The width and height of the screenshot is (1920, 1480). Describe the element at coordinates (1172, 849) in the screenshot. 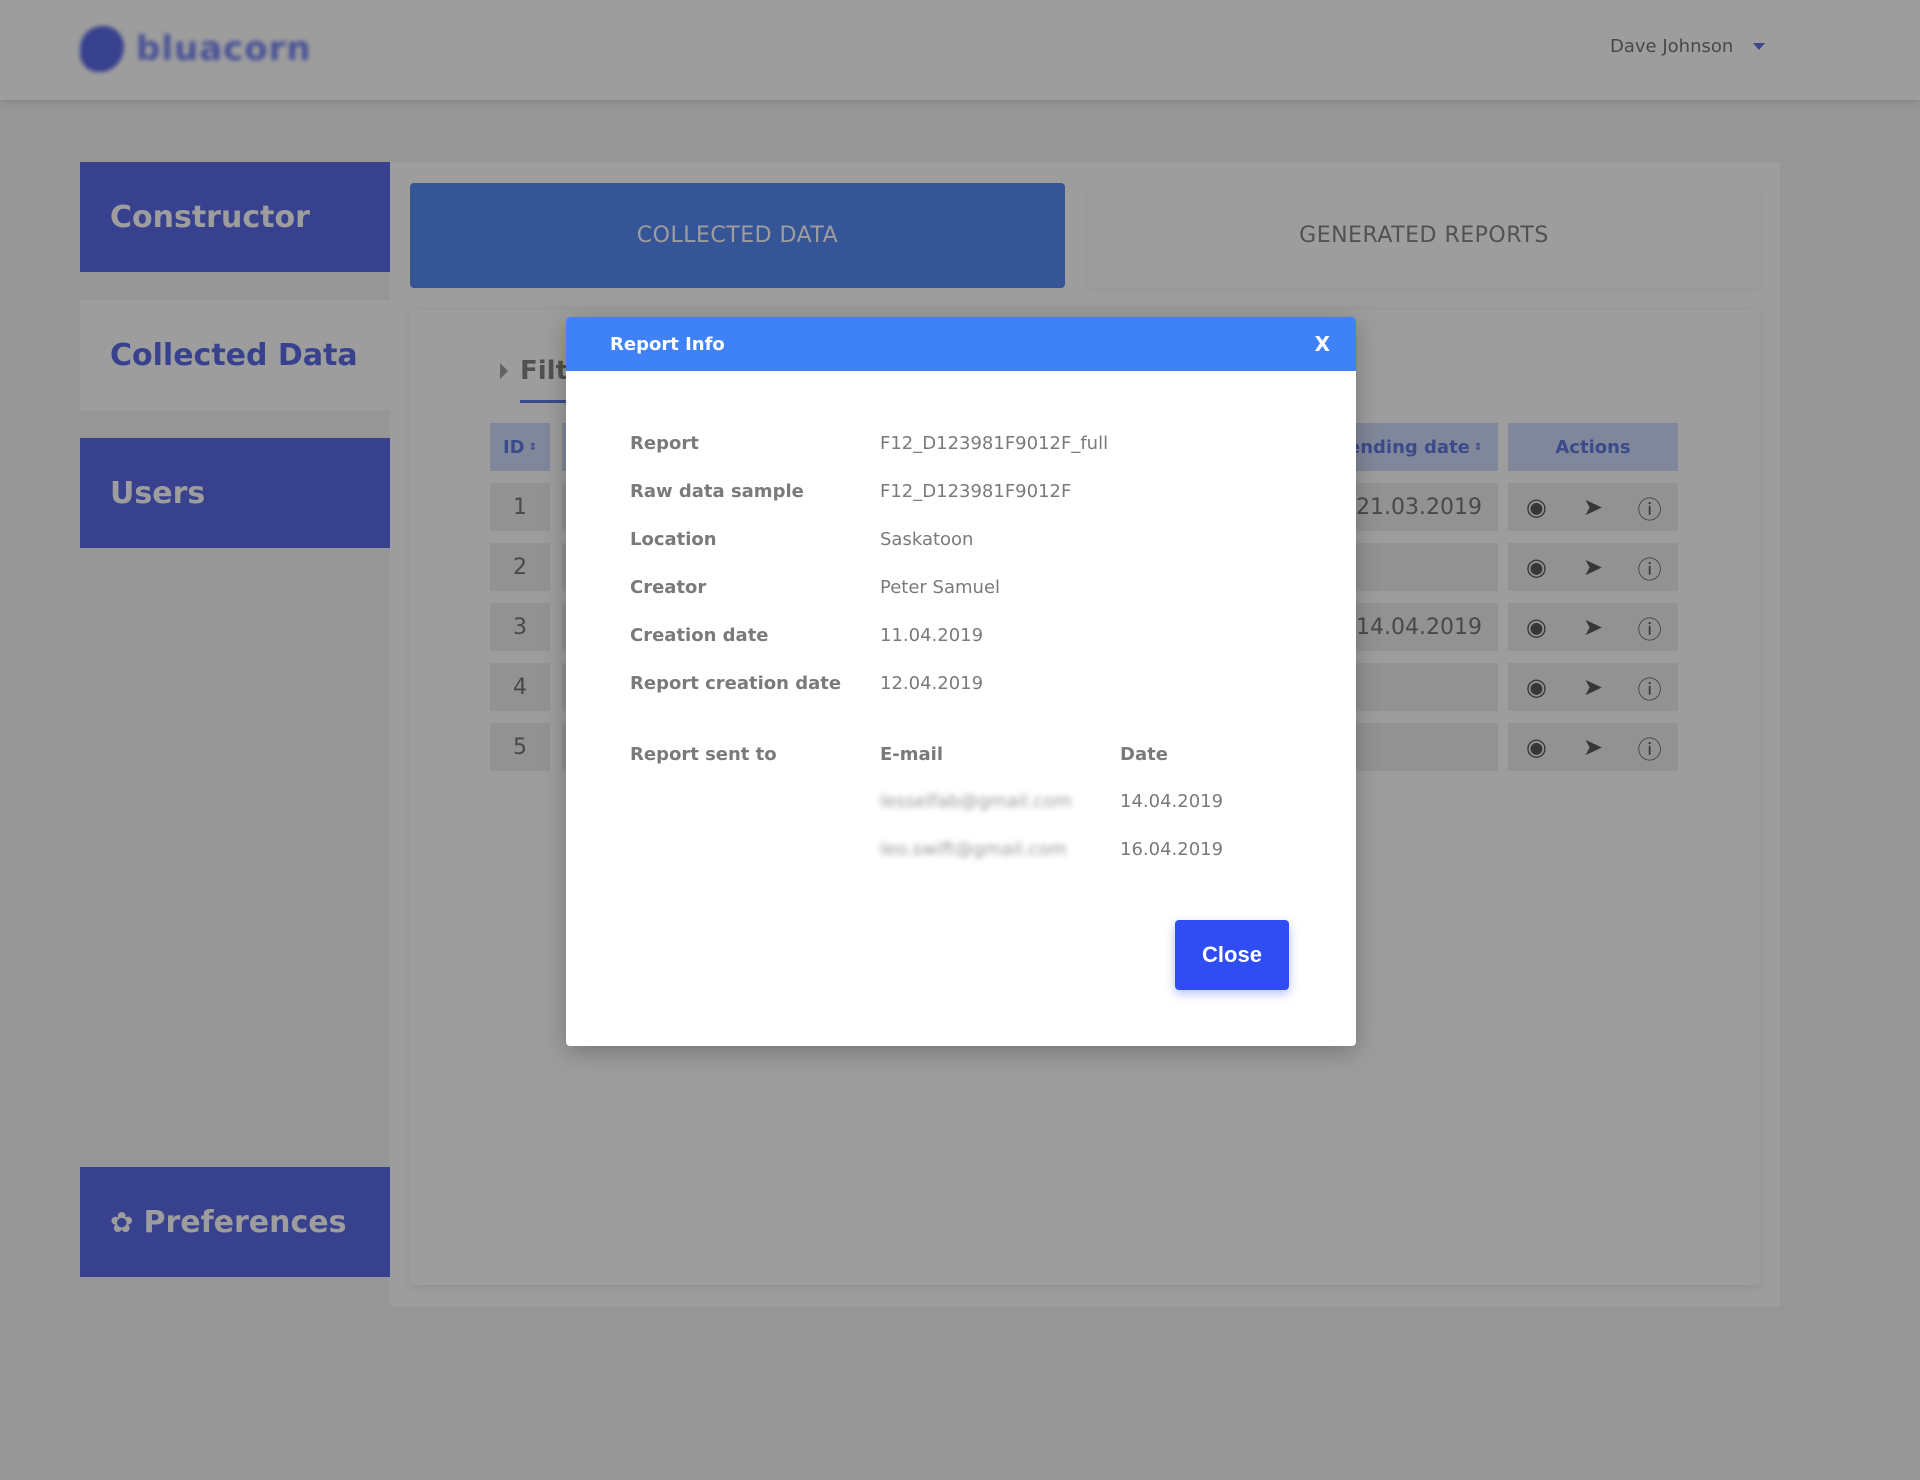

I see `recipient-date: 16.04.2019` at that location.